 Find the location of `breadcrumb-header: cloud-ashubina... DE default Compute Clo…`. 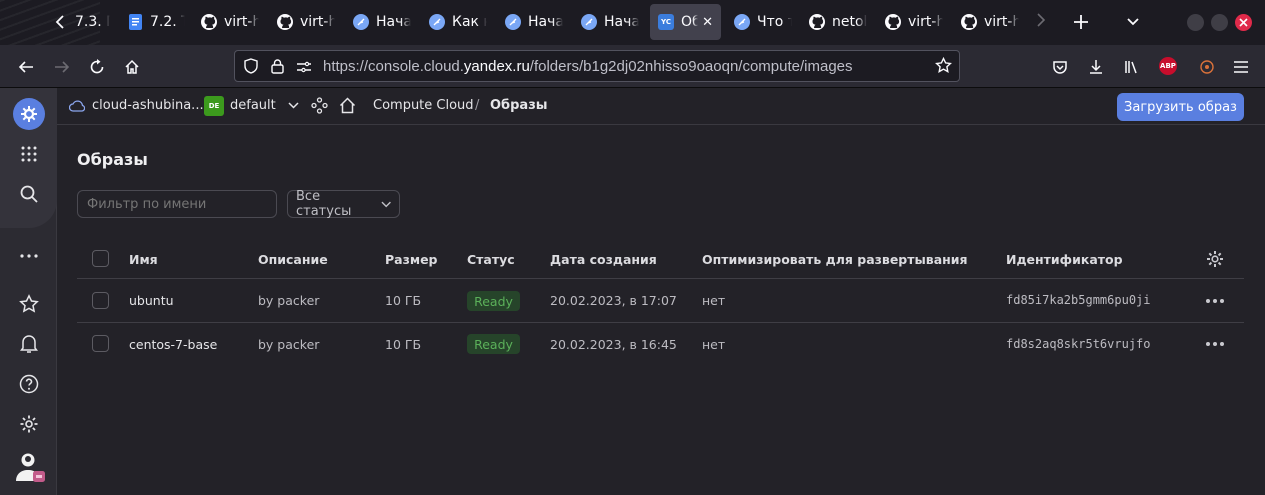

breadcrumb-header: cloud-ashubina... DE default Compute Clo… is located at coordinates (661, 106).